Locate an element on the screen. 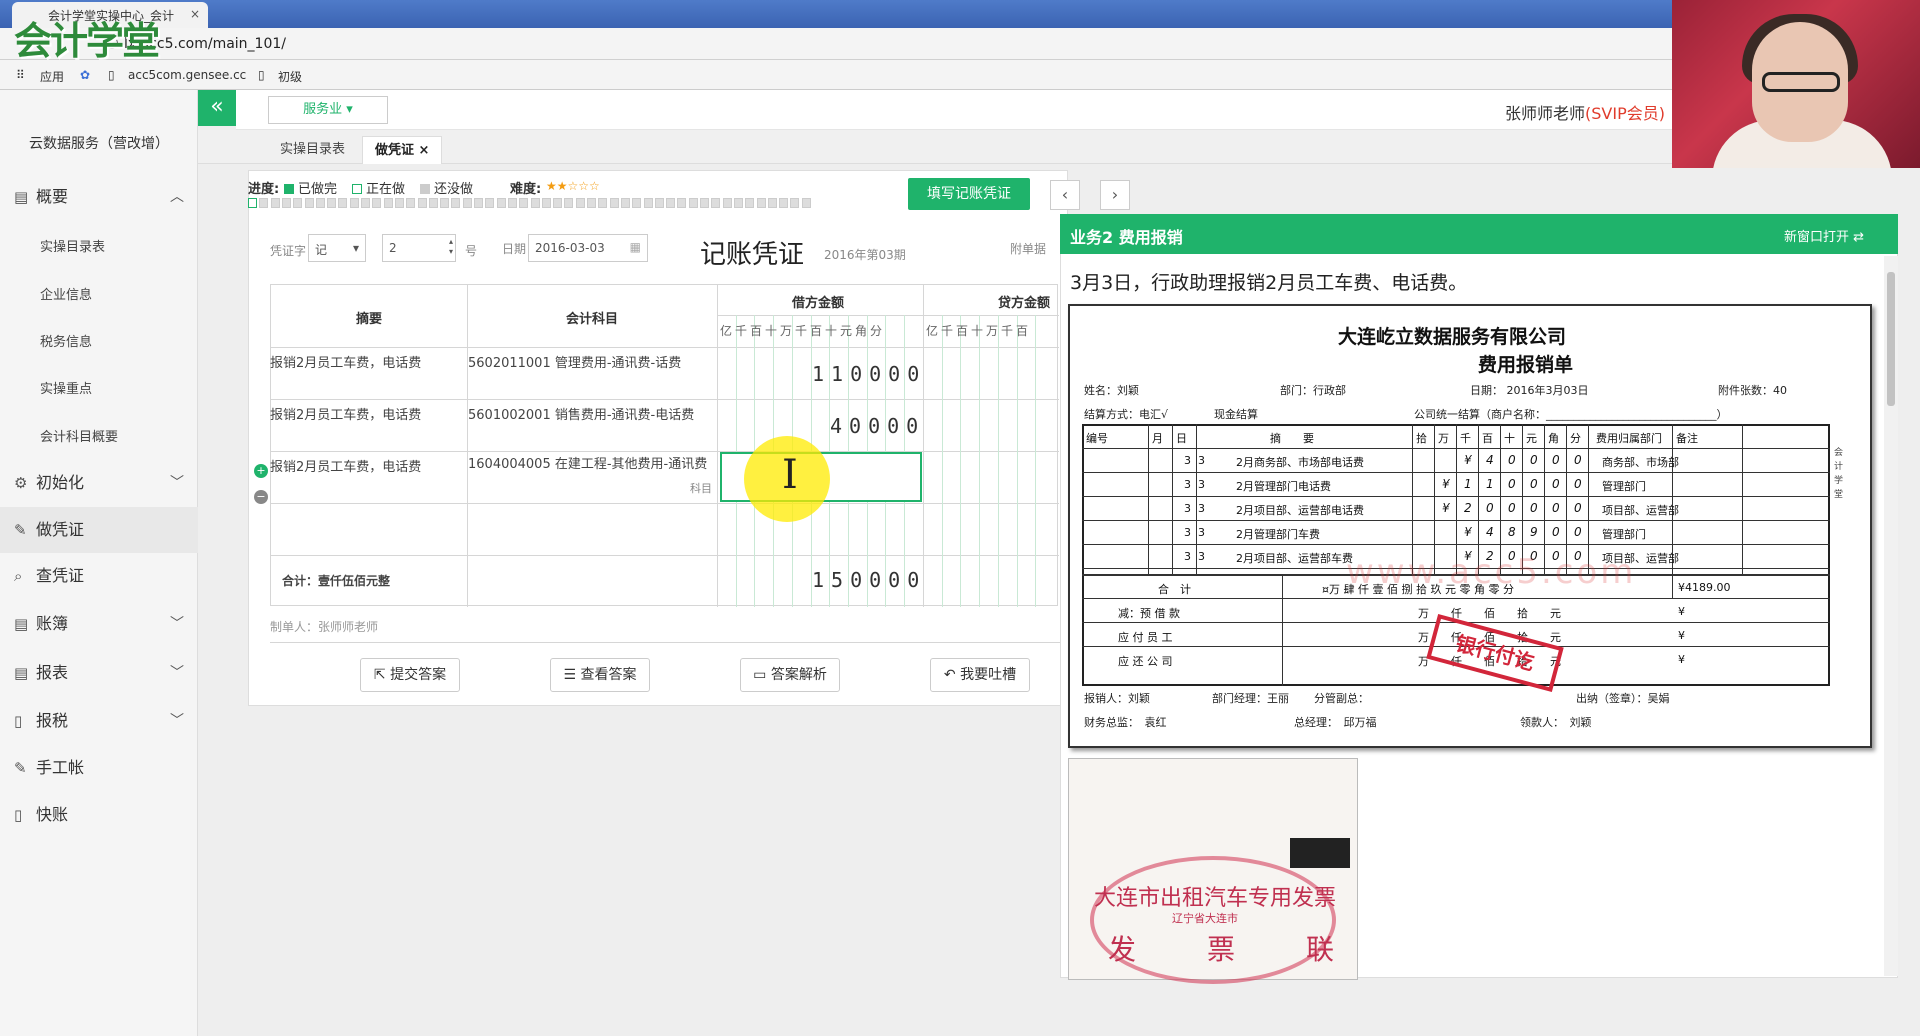 This screenshot has width=1920, height=1036. view-answer-button: ☰ 查看答案 is located at coordinates (600, 675).